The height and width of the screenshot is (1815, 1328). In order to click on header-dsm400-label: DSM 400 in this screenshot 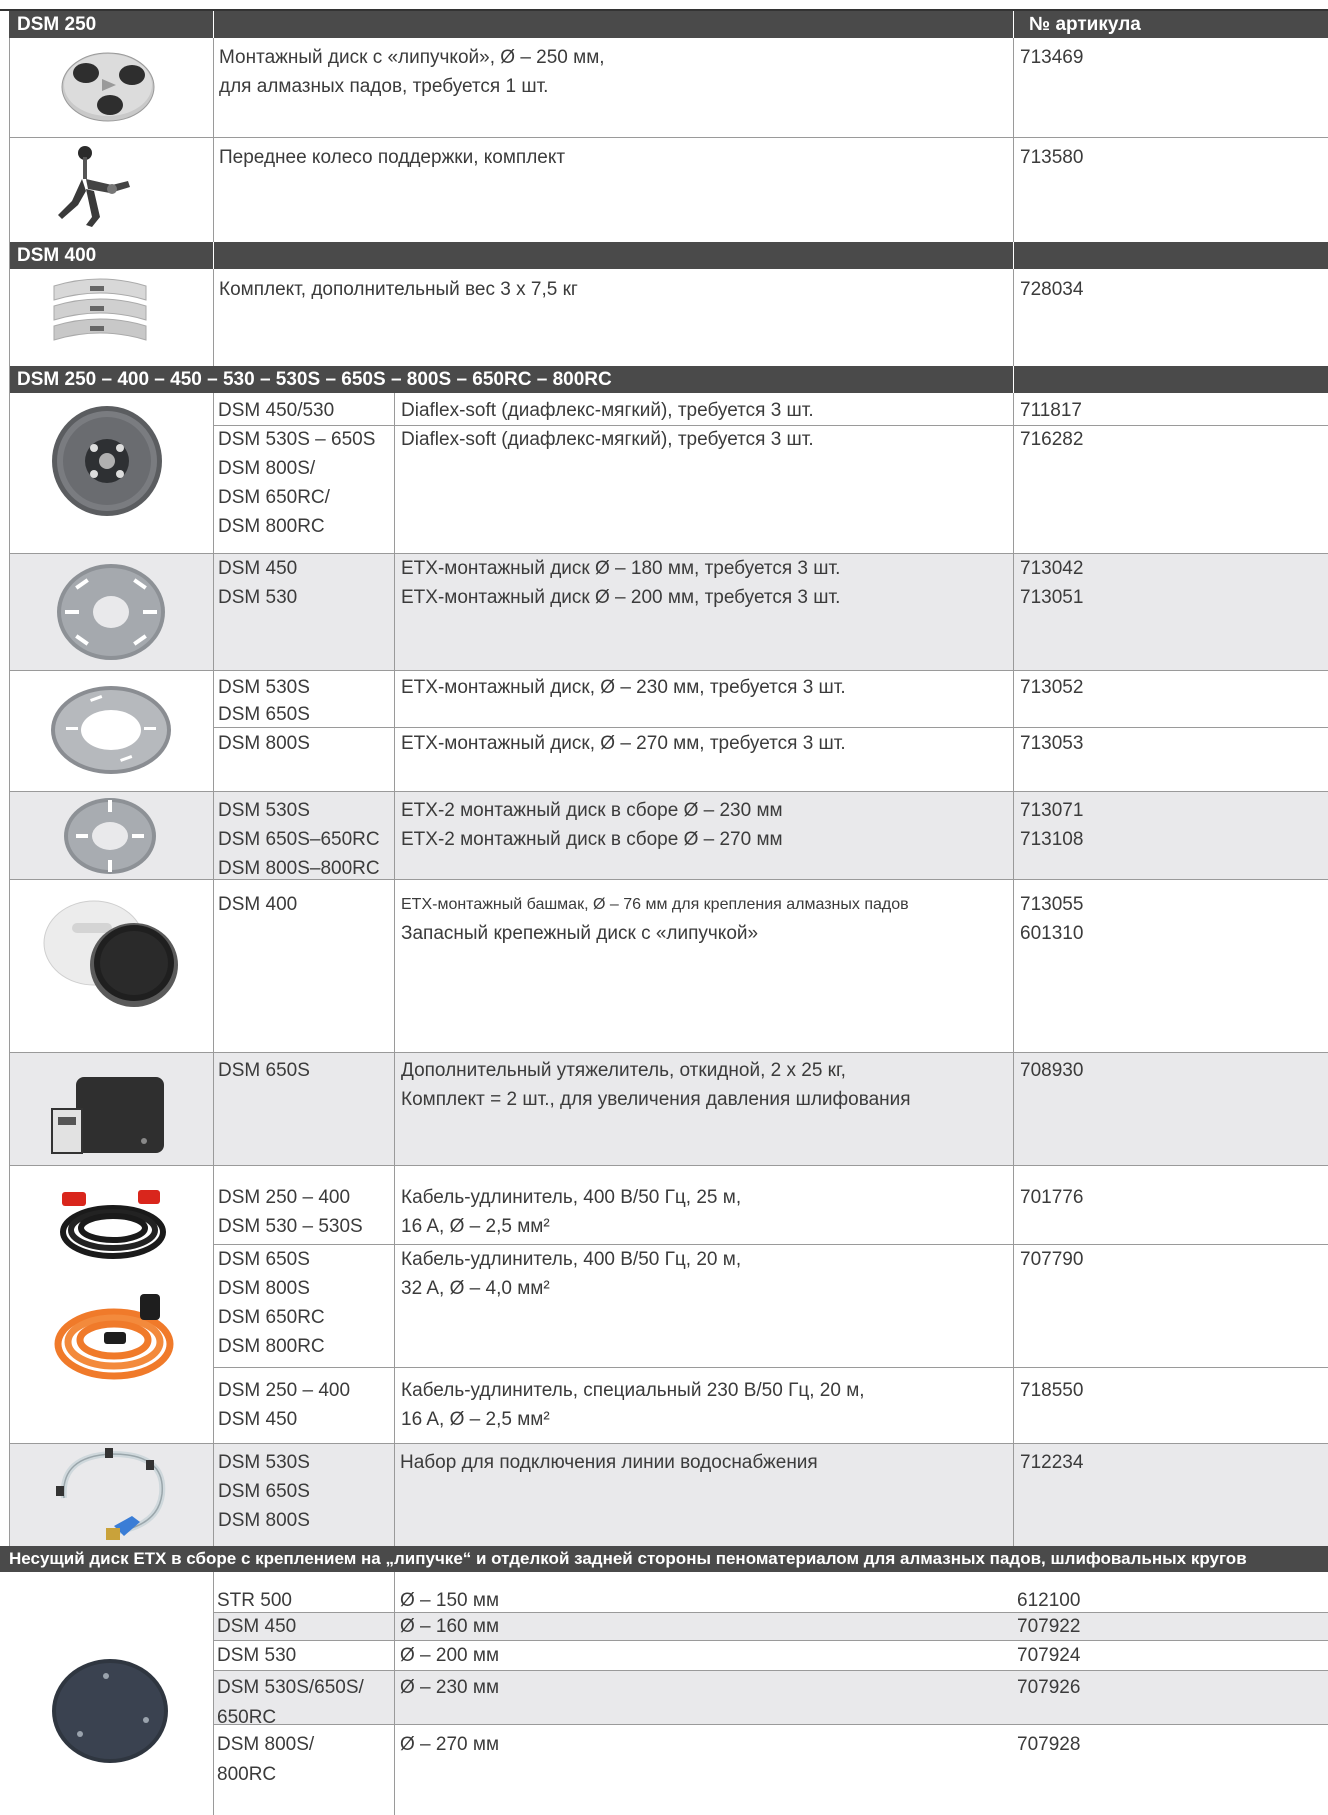, I will do `click(57, 255)`.